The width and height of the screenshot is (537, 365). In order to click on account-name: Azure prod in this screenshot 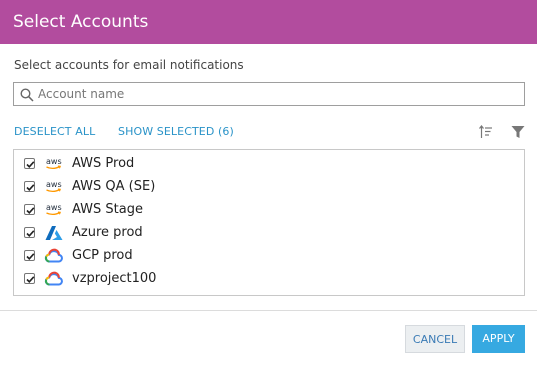, I will do `click(107, 232)`.